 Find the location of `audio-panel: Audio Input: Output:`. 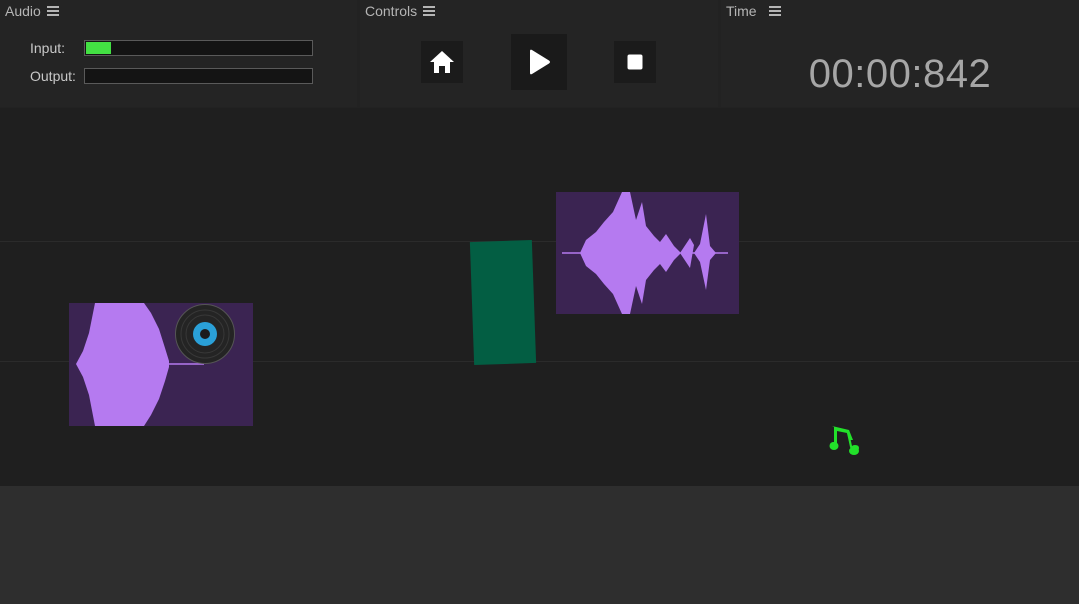

audio-panel: Audio Input: Output: is located at coordinates (178, 53).